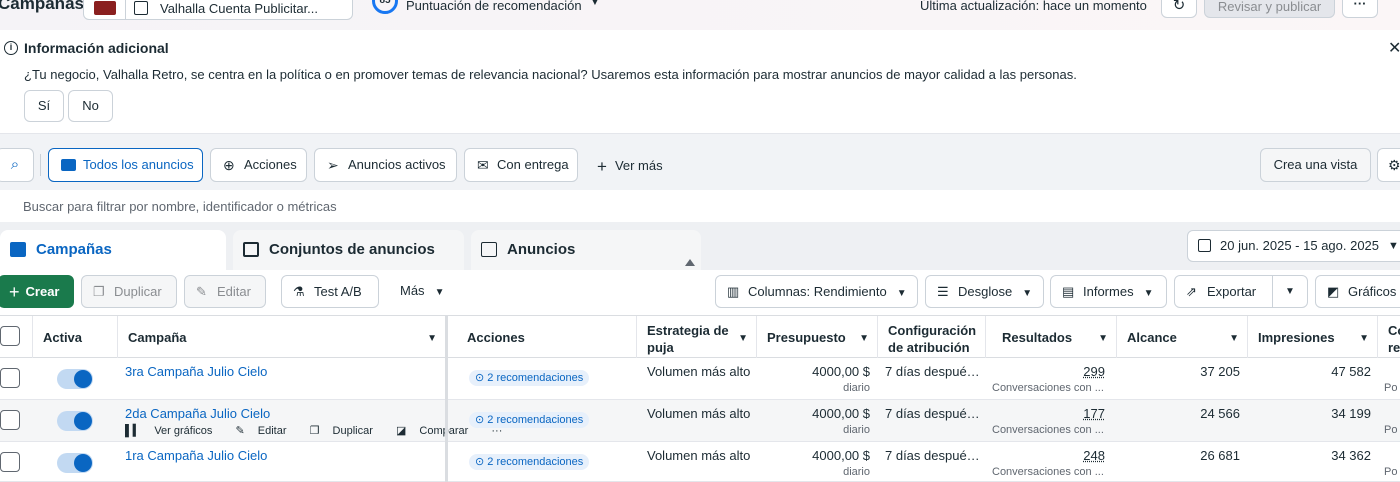  Describe the element at coordinates (533, 164) in the screenshot. I see `filter-with-delivery-label: Con entrega` at that location.